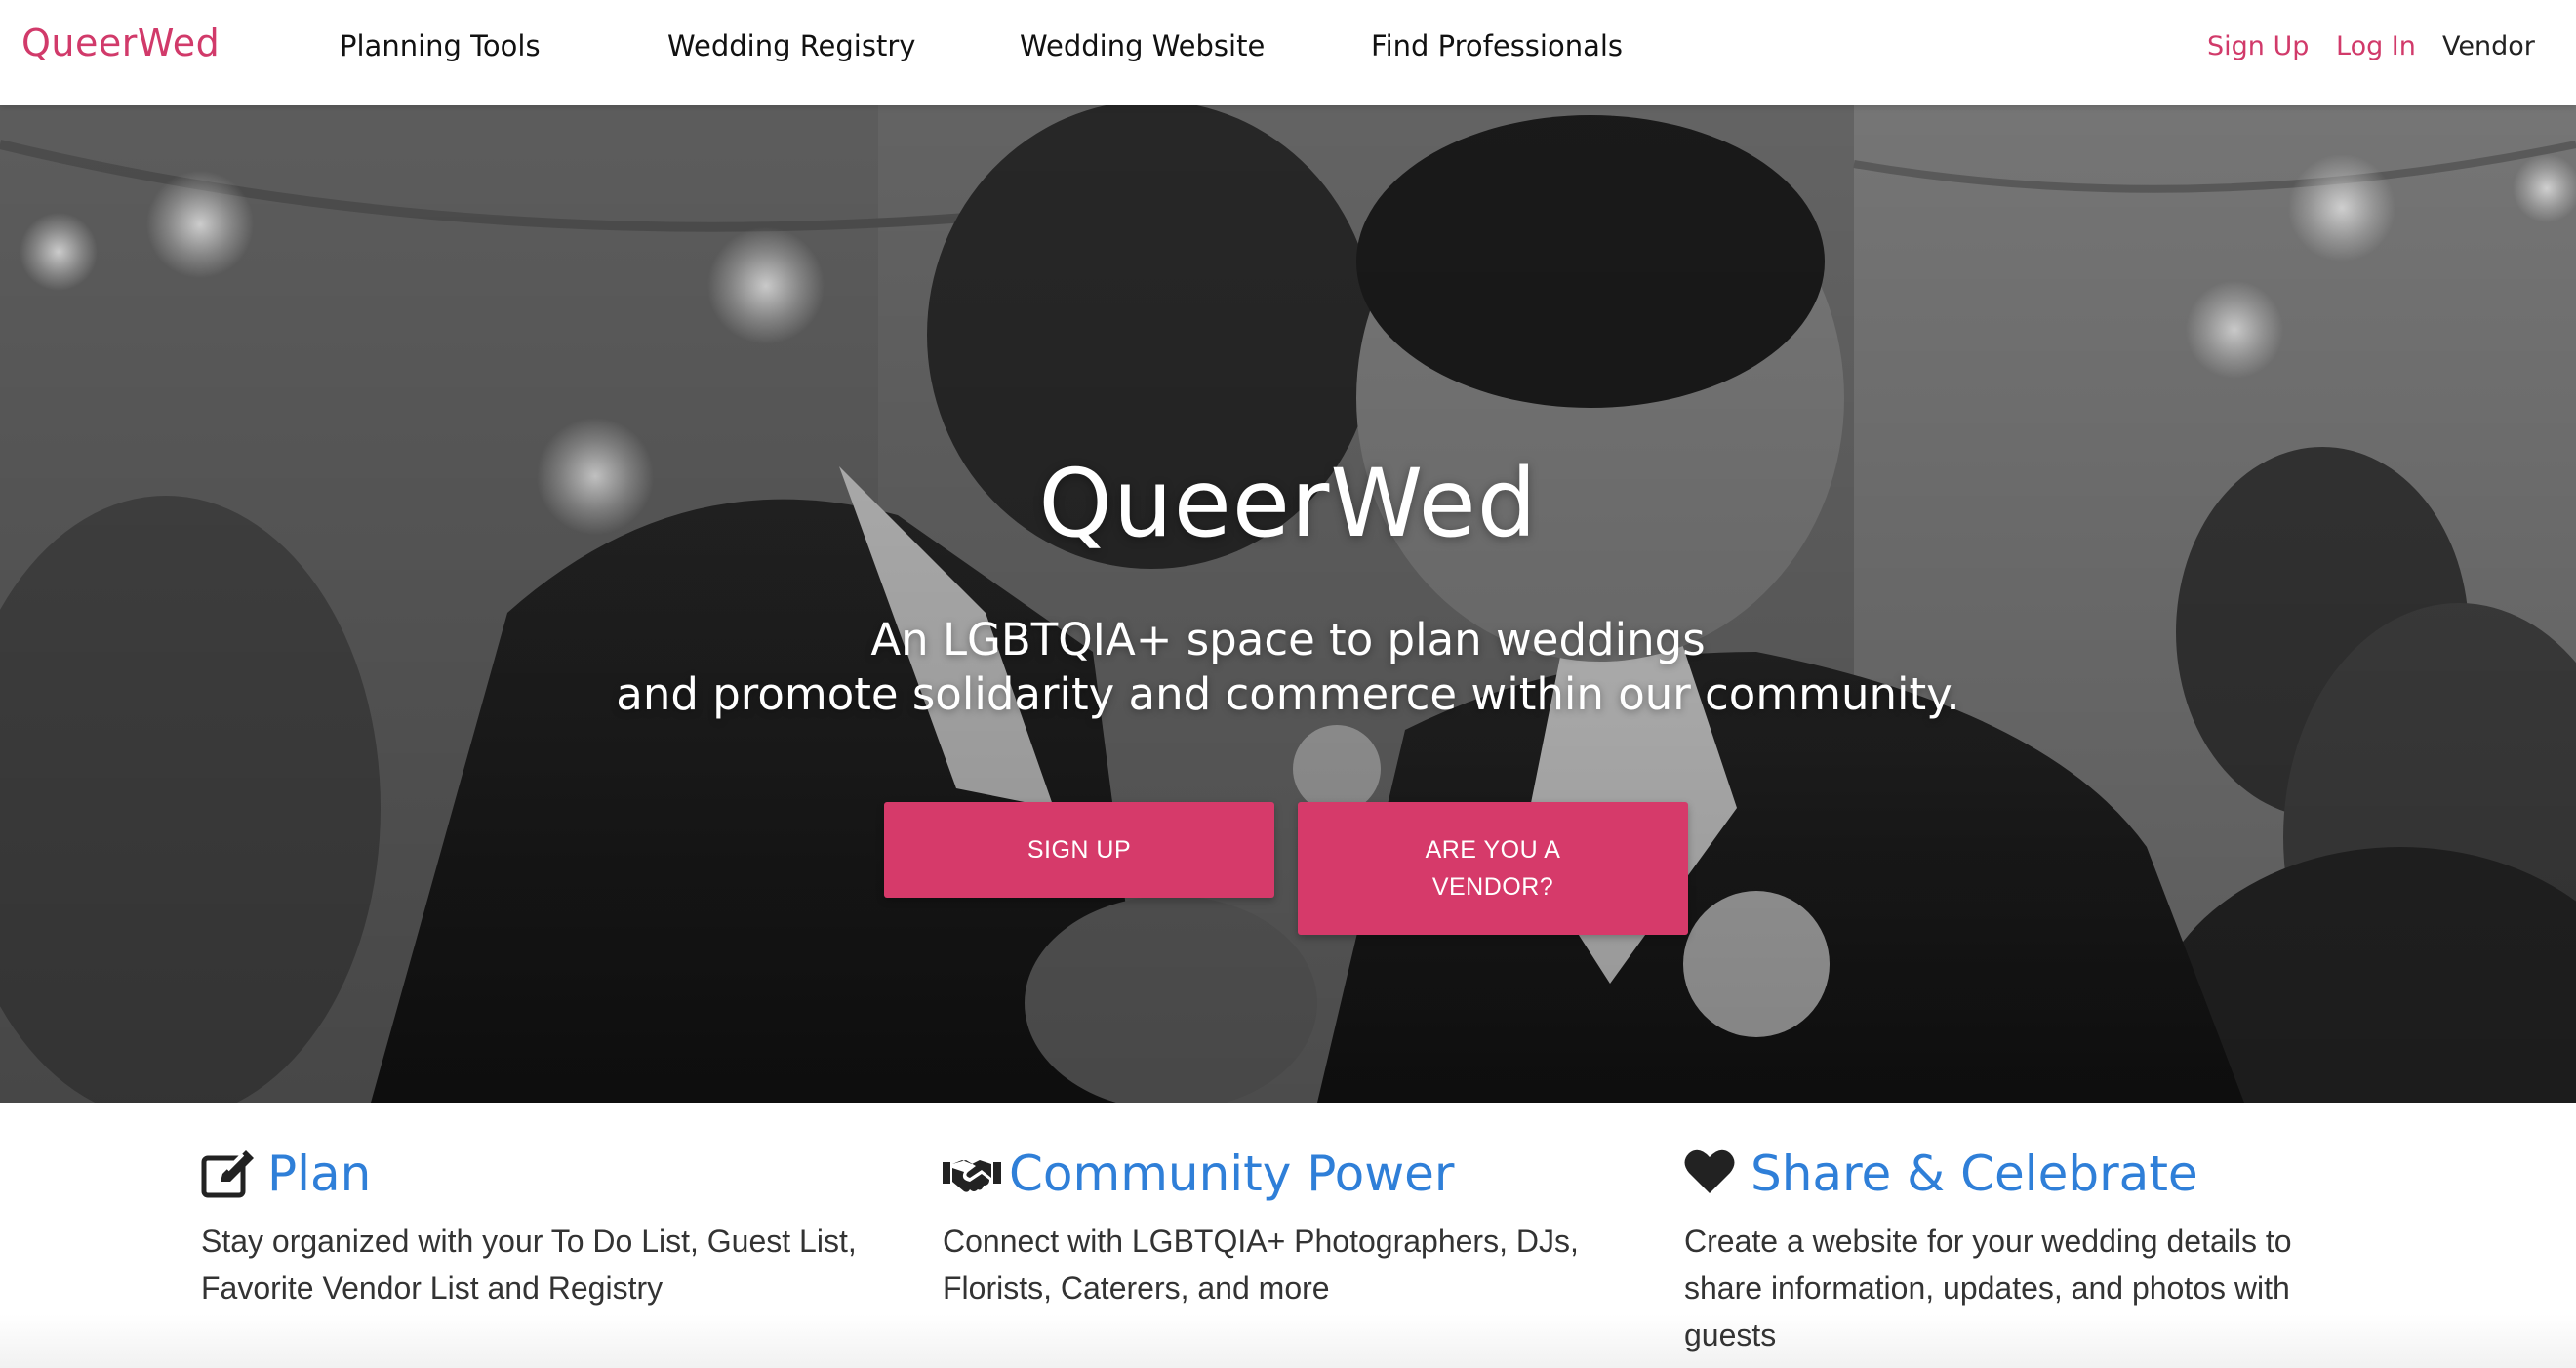 The width and height of the screenshot is (2576, 1368). What do you see at coordinates (120, 42) in the screenshot?
I see `brand-logo: QueerWed` at bounding box center [120, 42].